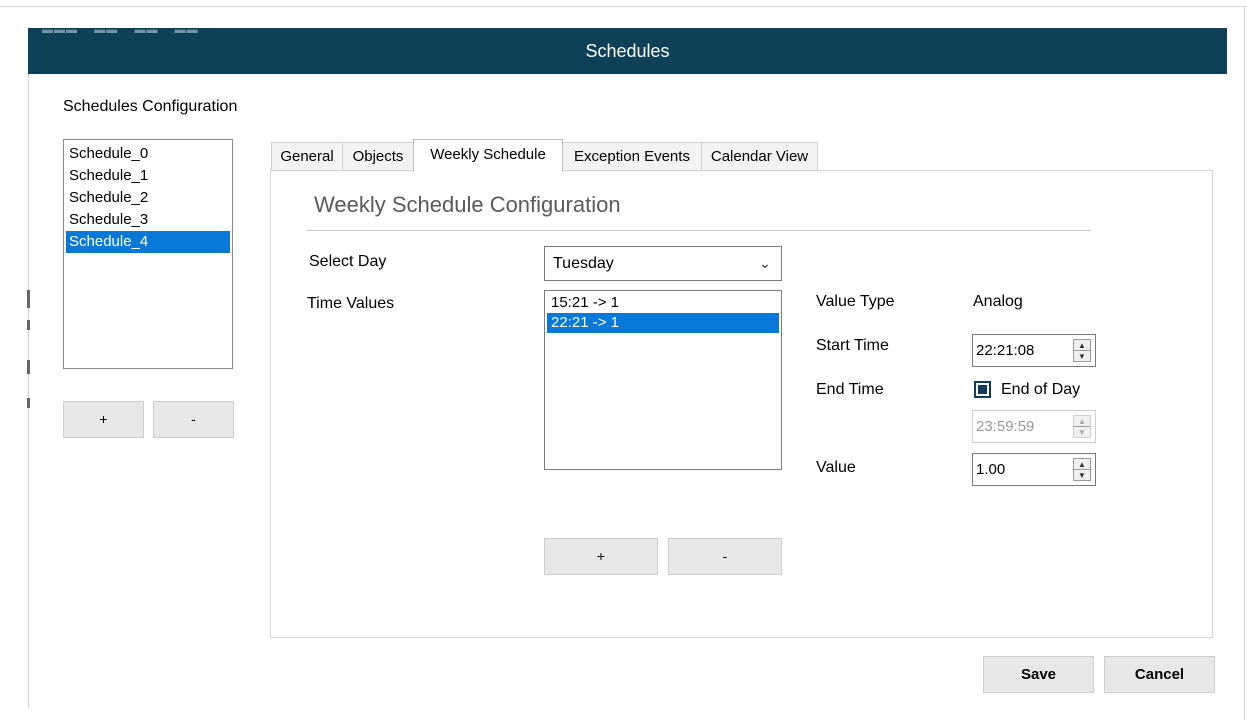  I want to click on select-day-label: Select Day, so click(348, 261).